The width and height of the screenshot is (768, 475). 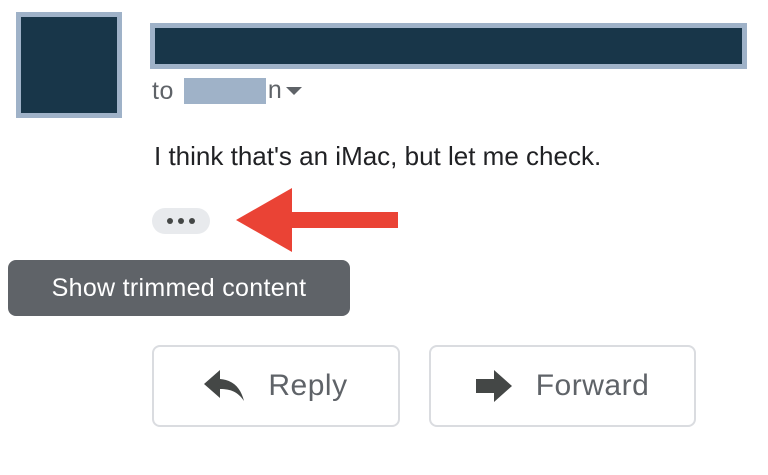 I want to click on sender-name-redacted, so click(x=448, y=46).